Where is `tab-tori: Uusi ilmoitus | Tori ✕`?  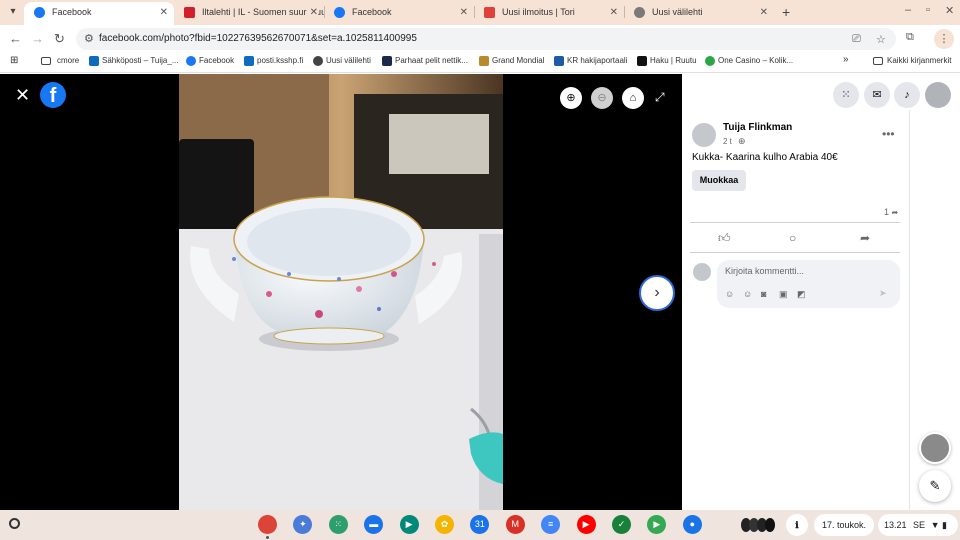 tab-tori: Uusi ilmoitus | Tori ✕ is located at coordinates (549, 13).